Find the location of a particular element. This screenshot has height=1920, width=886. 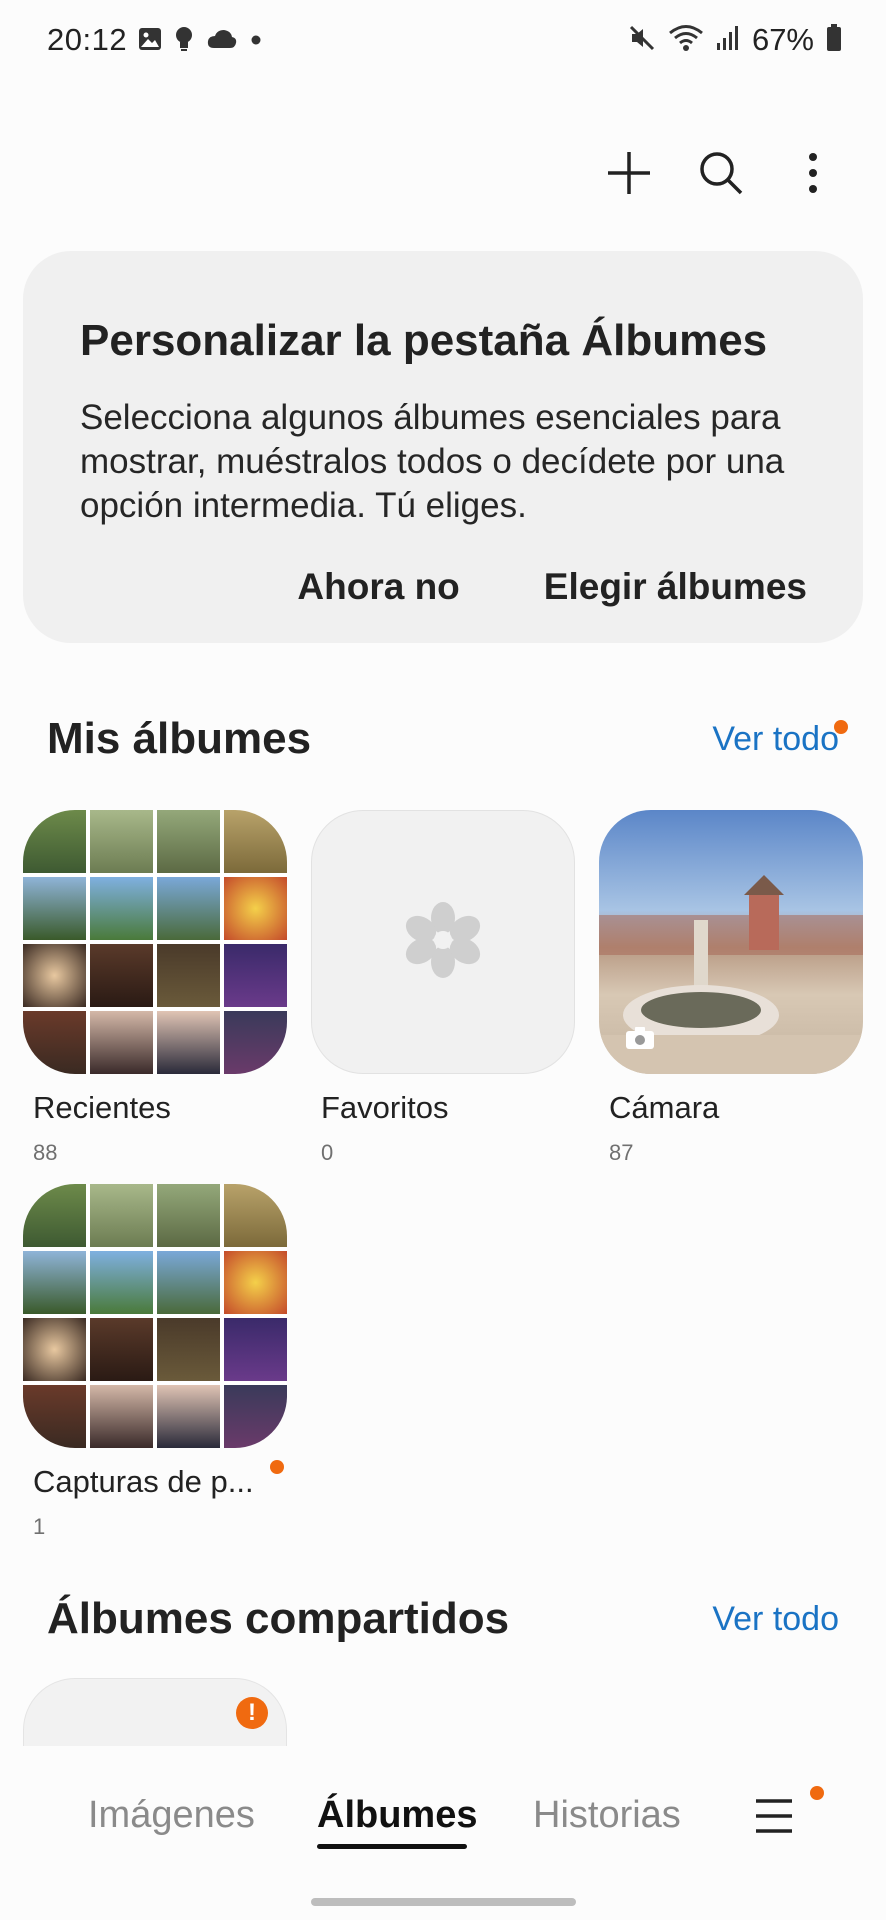

album-name: Recientes is located at coordinates (102, 1107).